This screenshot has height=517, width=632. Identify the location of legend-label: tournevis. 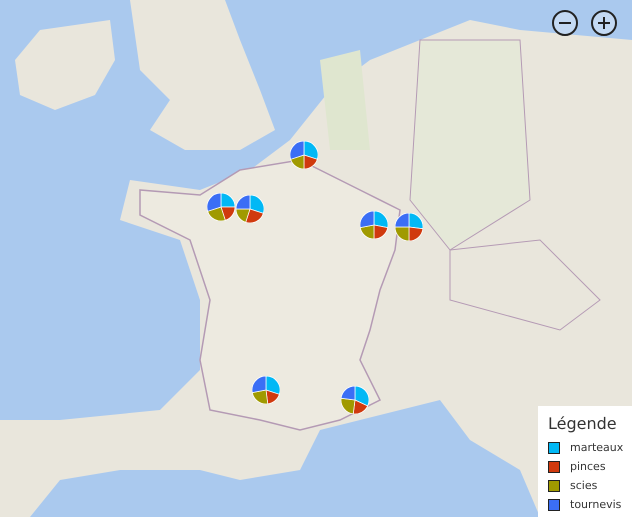
(596, 504).